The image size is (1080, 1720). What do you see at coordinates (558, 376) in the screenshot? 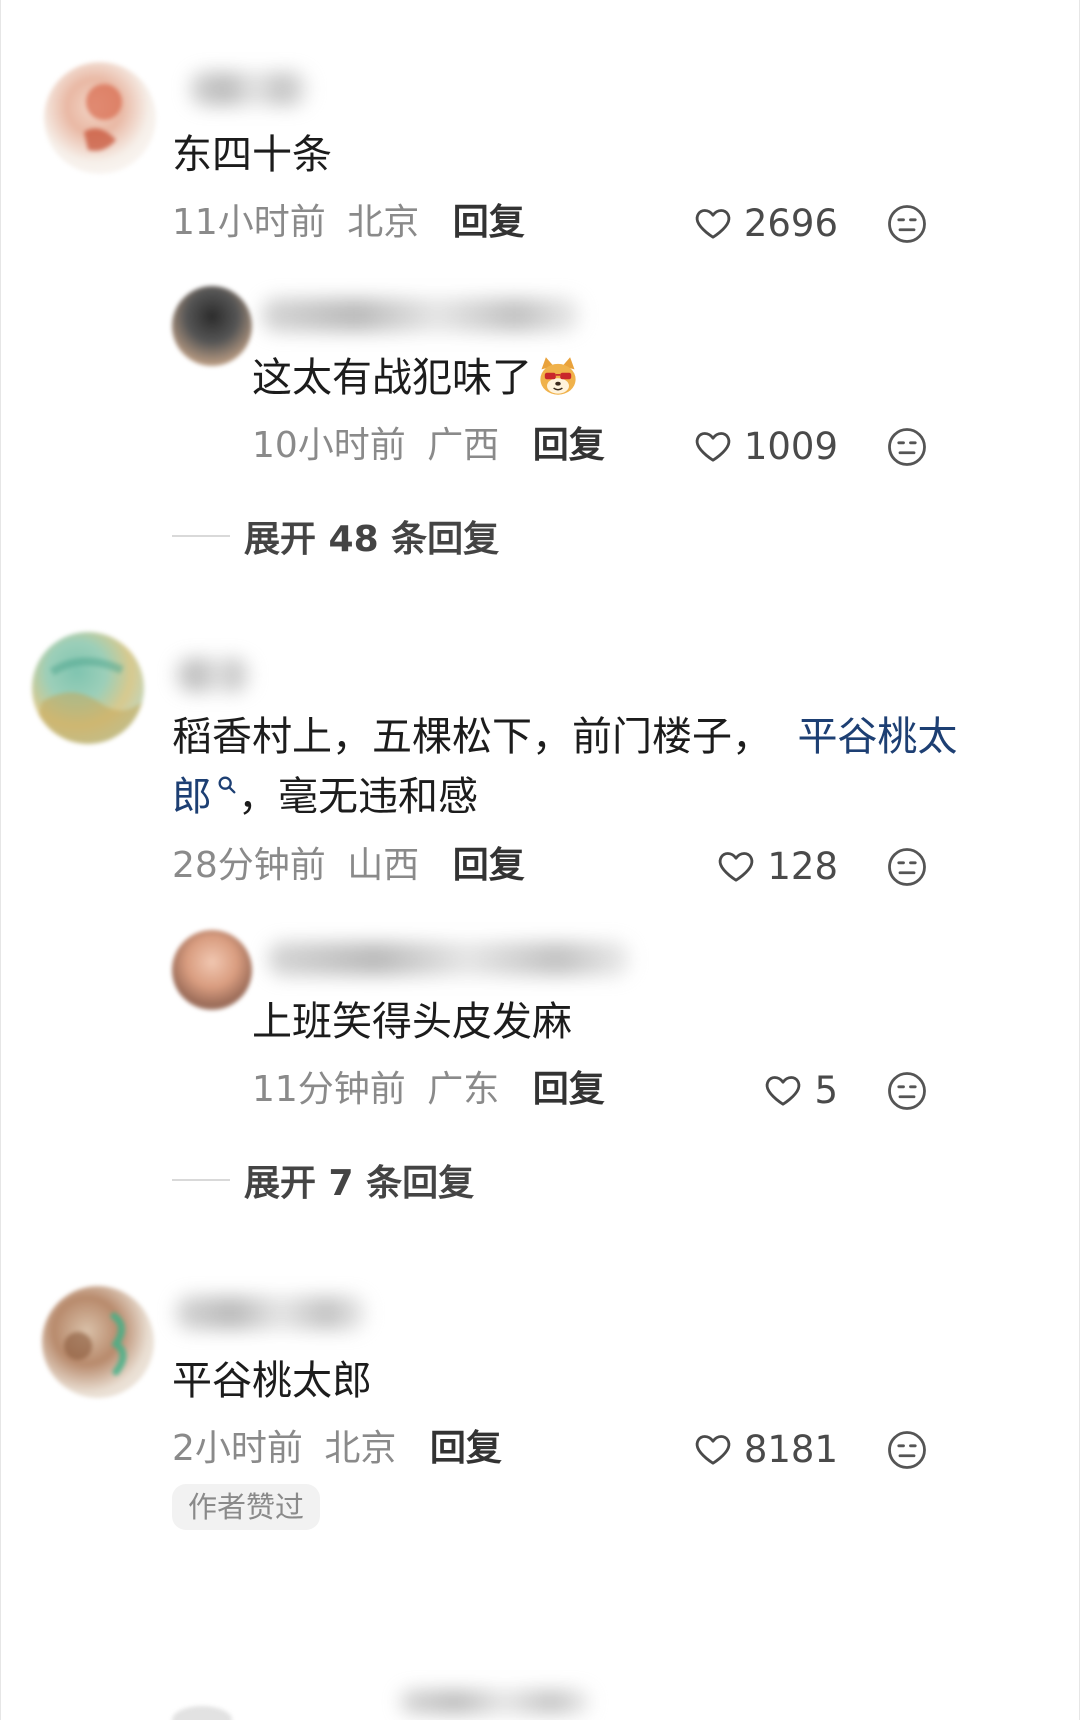
I see `doge-sunglasses-emoji` at bounding box center [558, 376].